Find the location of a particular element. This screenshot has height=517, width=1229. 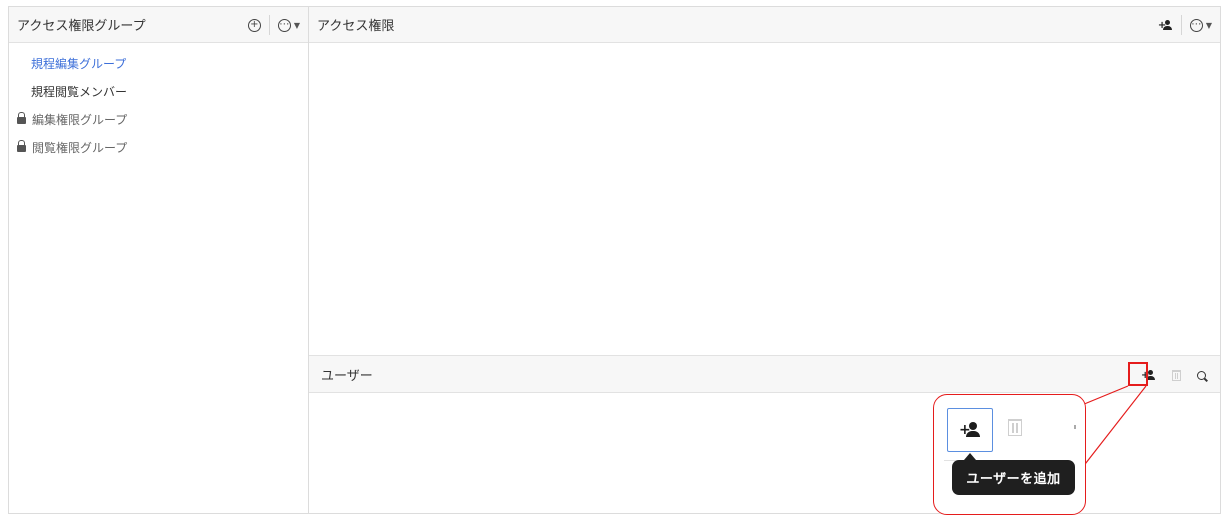

divider-mark is located at coordinates (1075, 427).